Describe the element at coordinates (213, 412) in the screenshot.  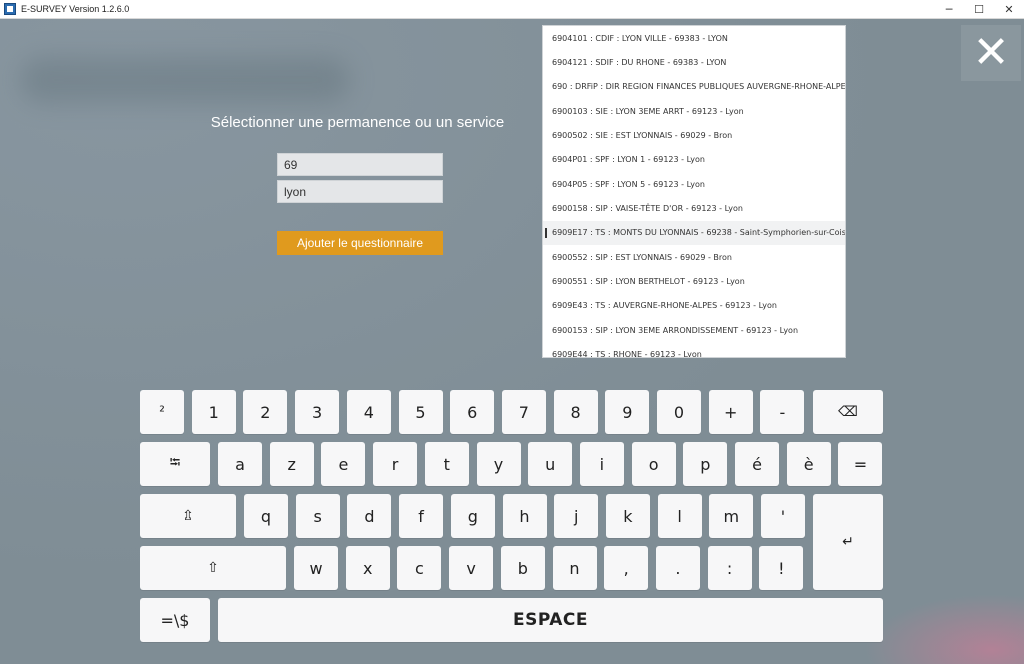
I see `key: 1` at that location.